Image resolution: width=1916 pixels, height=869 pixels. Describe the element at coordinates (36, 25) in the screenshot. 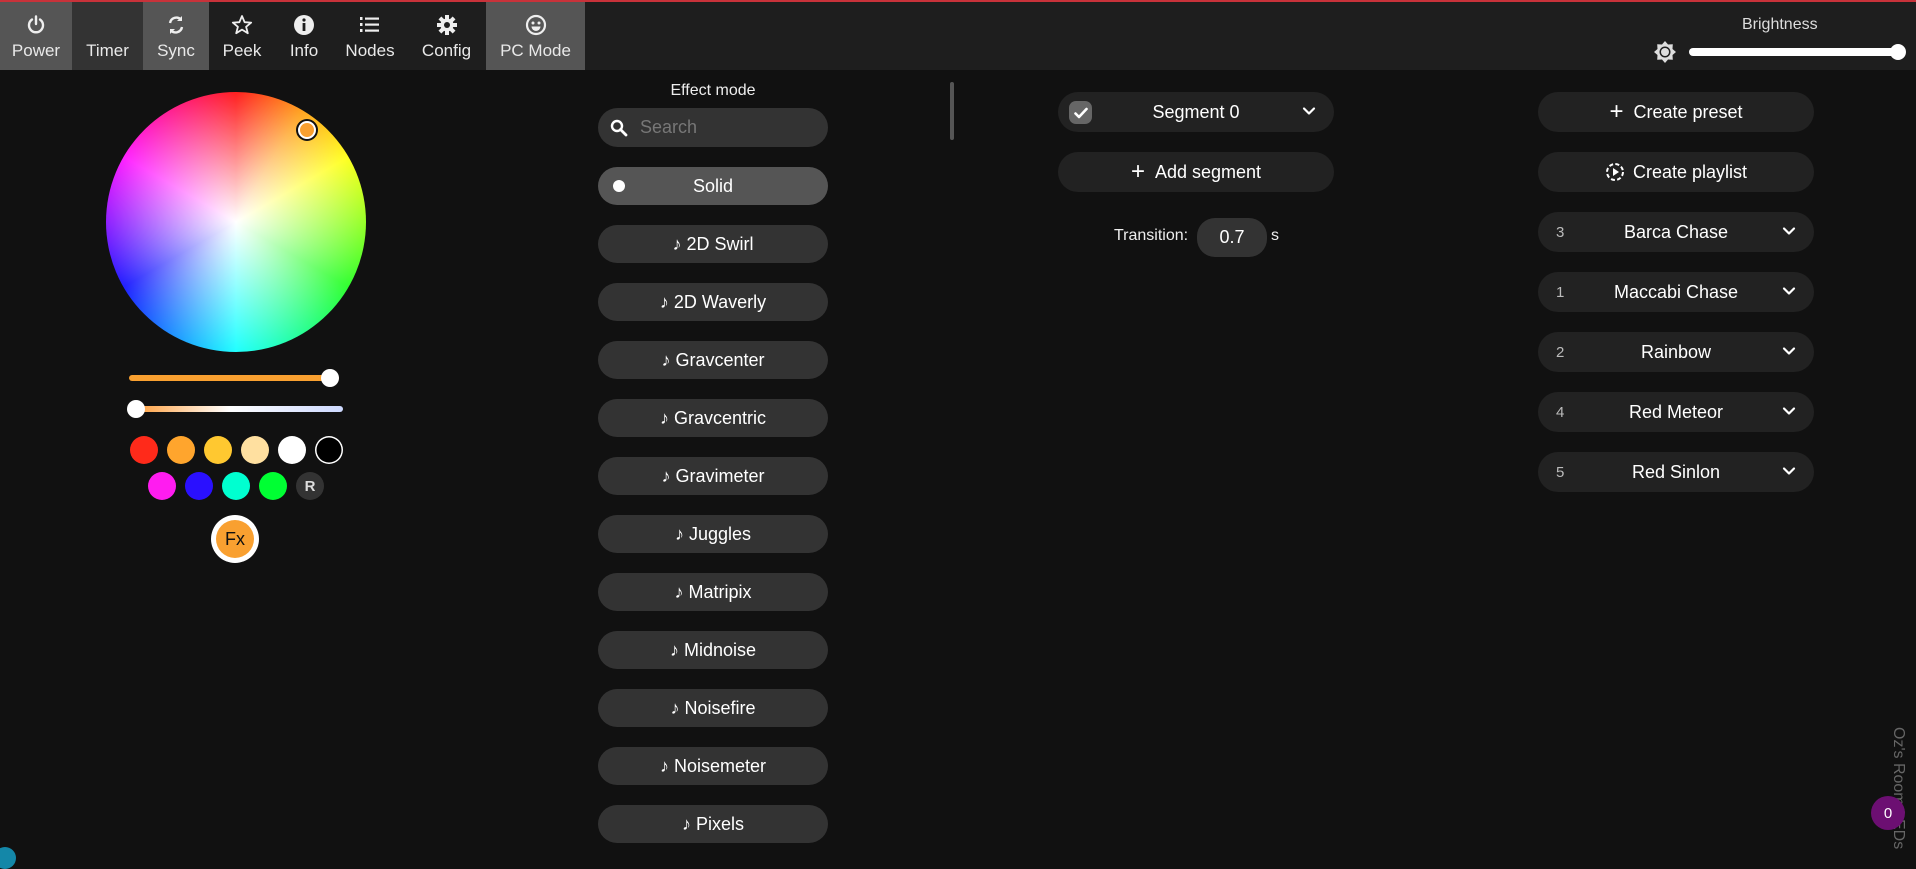

I see `power-icon` at that location.